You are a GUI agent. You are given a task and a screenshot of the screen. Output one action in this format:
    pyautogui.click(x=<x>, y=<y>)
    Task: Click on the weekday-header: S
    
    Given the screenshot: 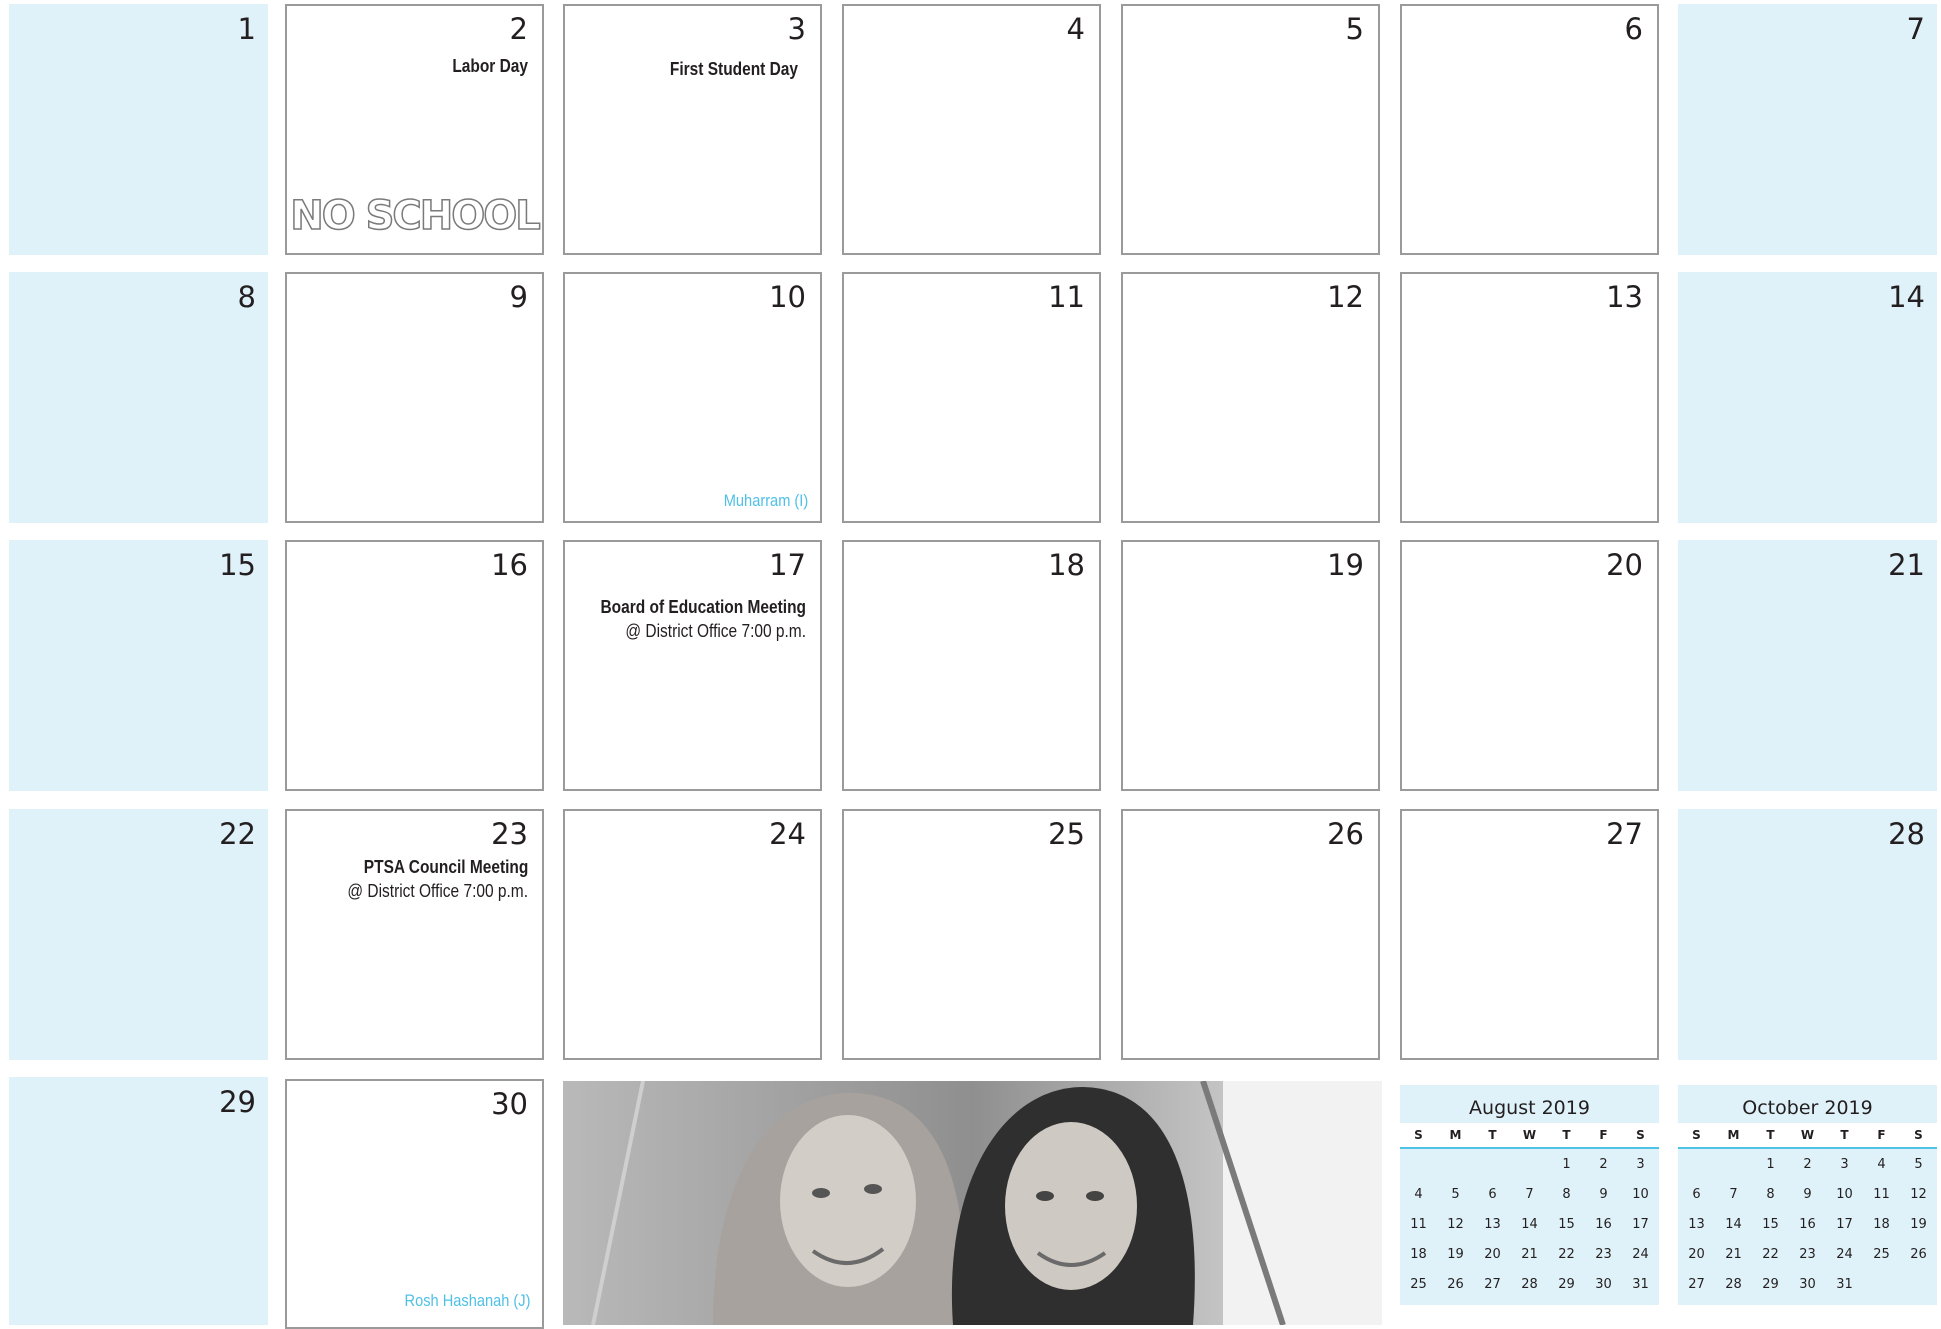 What is the action you would take?
    pyautogui.click(x=1696, y=1135)
    